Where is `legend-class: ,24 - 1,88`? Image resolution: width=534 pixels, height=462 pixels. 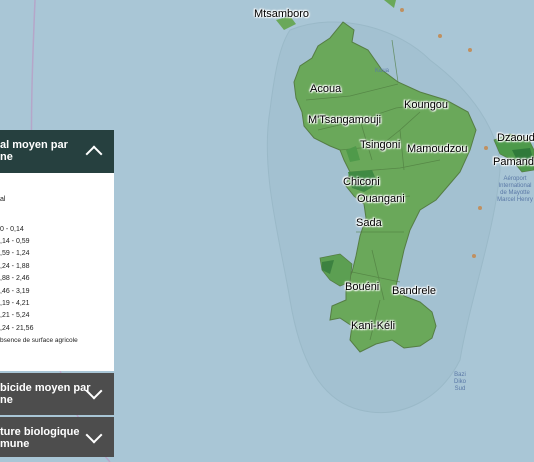
legend-class: ,24 - 1,88 is located at coordinates (15, 266).